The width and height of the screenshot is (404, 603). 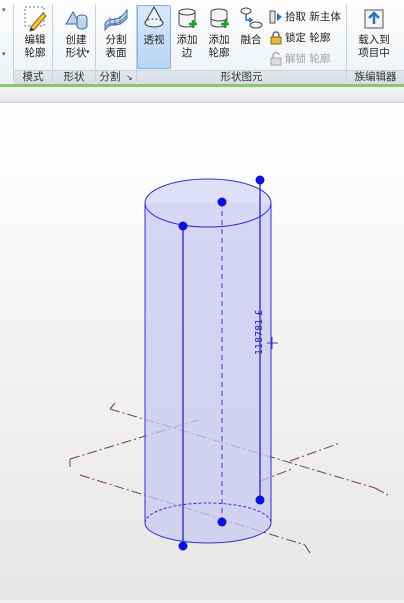 What do you see at coordinates (208, 203) in the screenshot?
I see `cylinder-top-face` at bounding box center [208, 203].